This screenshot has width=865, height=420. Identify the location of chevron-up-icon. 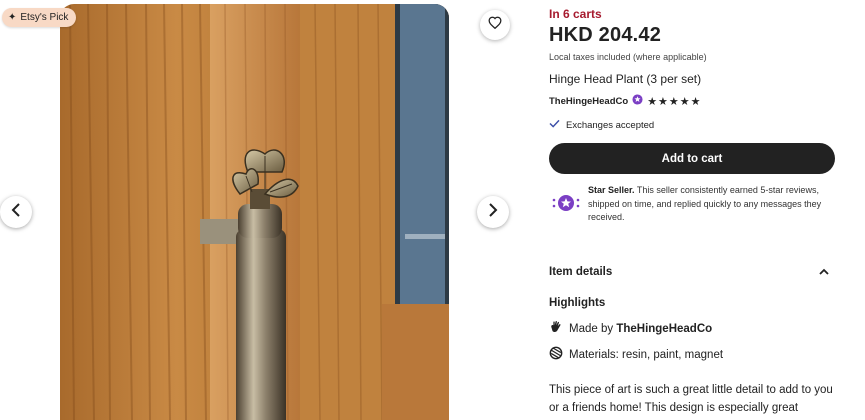
(824, 272).